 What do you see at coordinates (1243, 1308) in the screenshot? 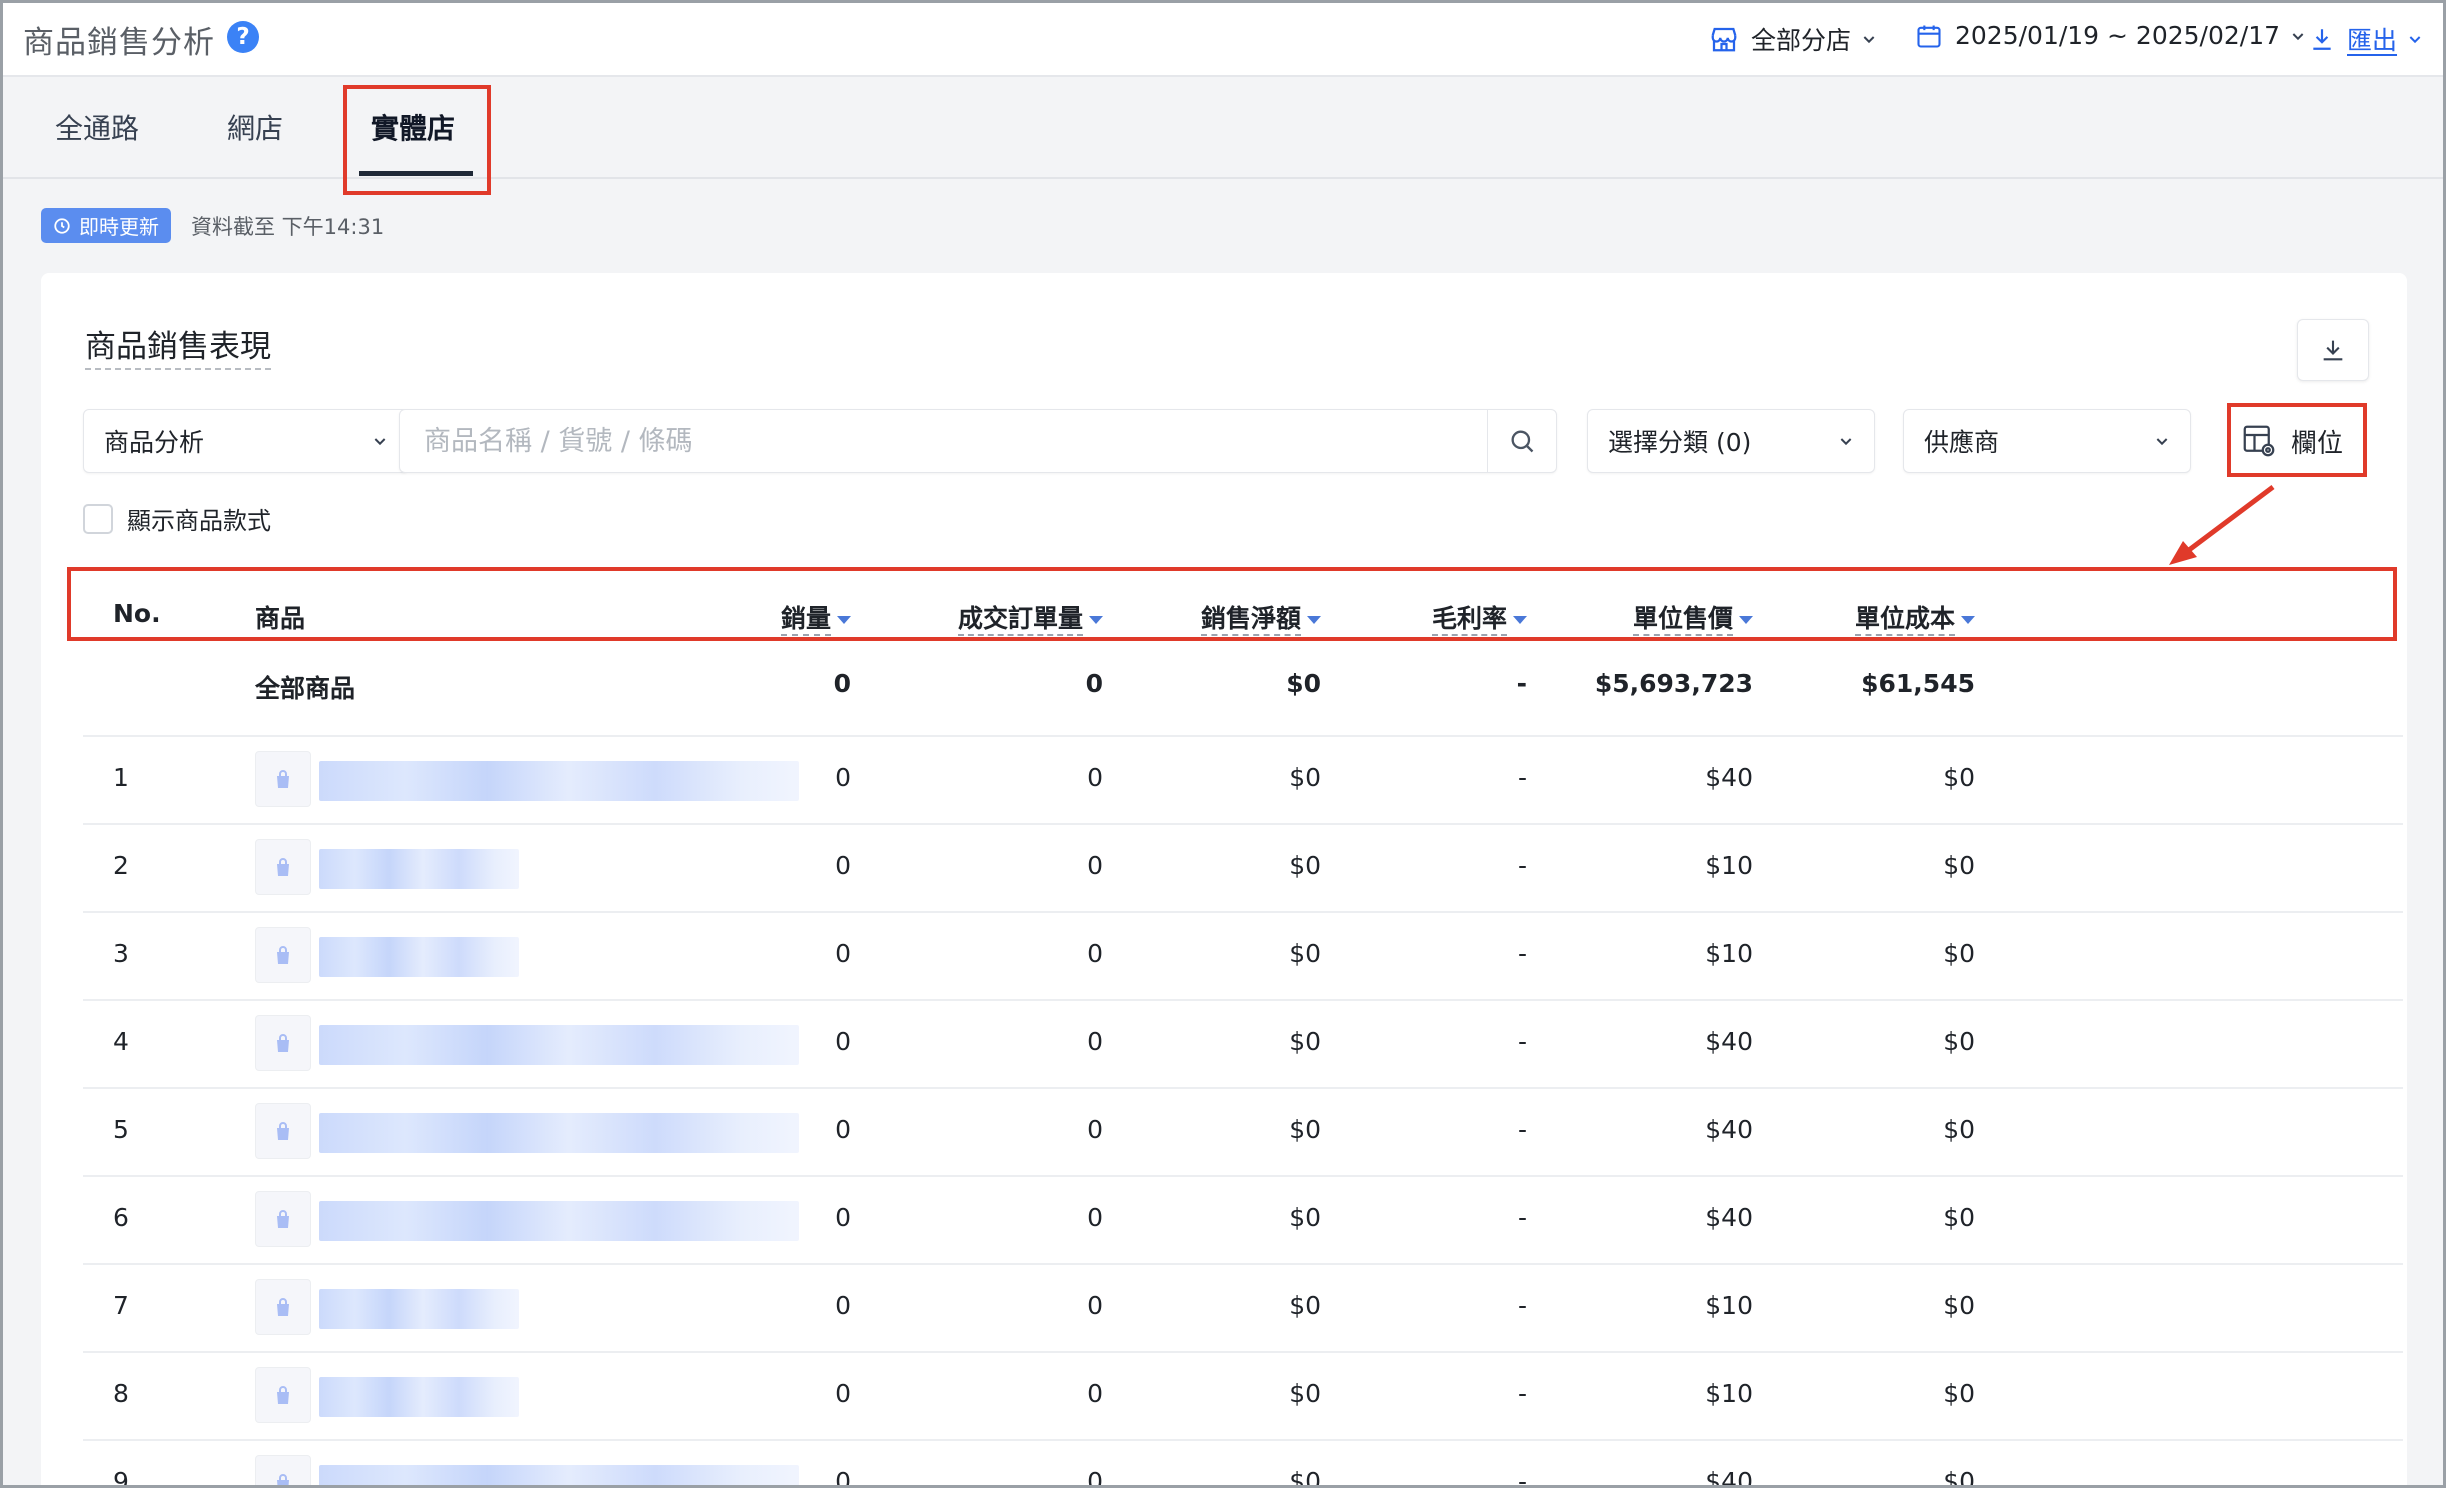
I see `table-row: 7 0 0 $0 - $10 $0` at bounding box center [1243, 1308].